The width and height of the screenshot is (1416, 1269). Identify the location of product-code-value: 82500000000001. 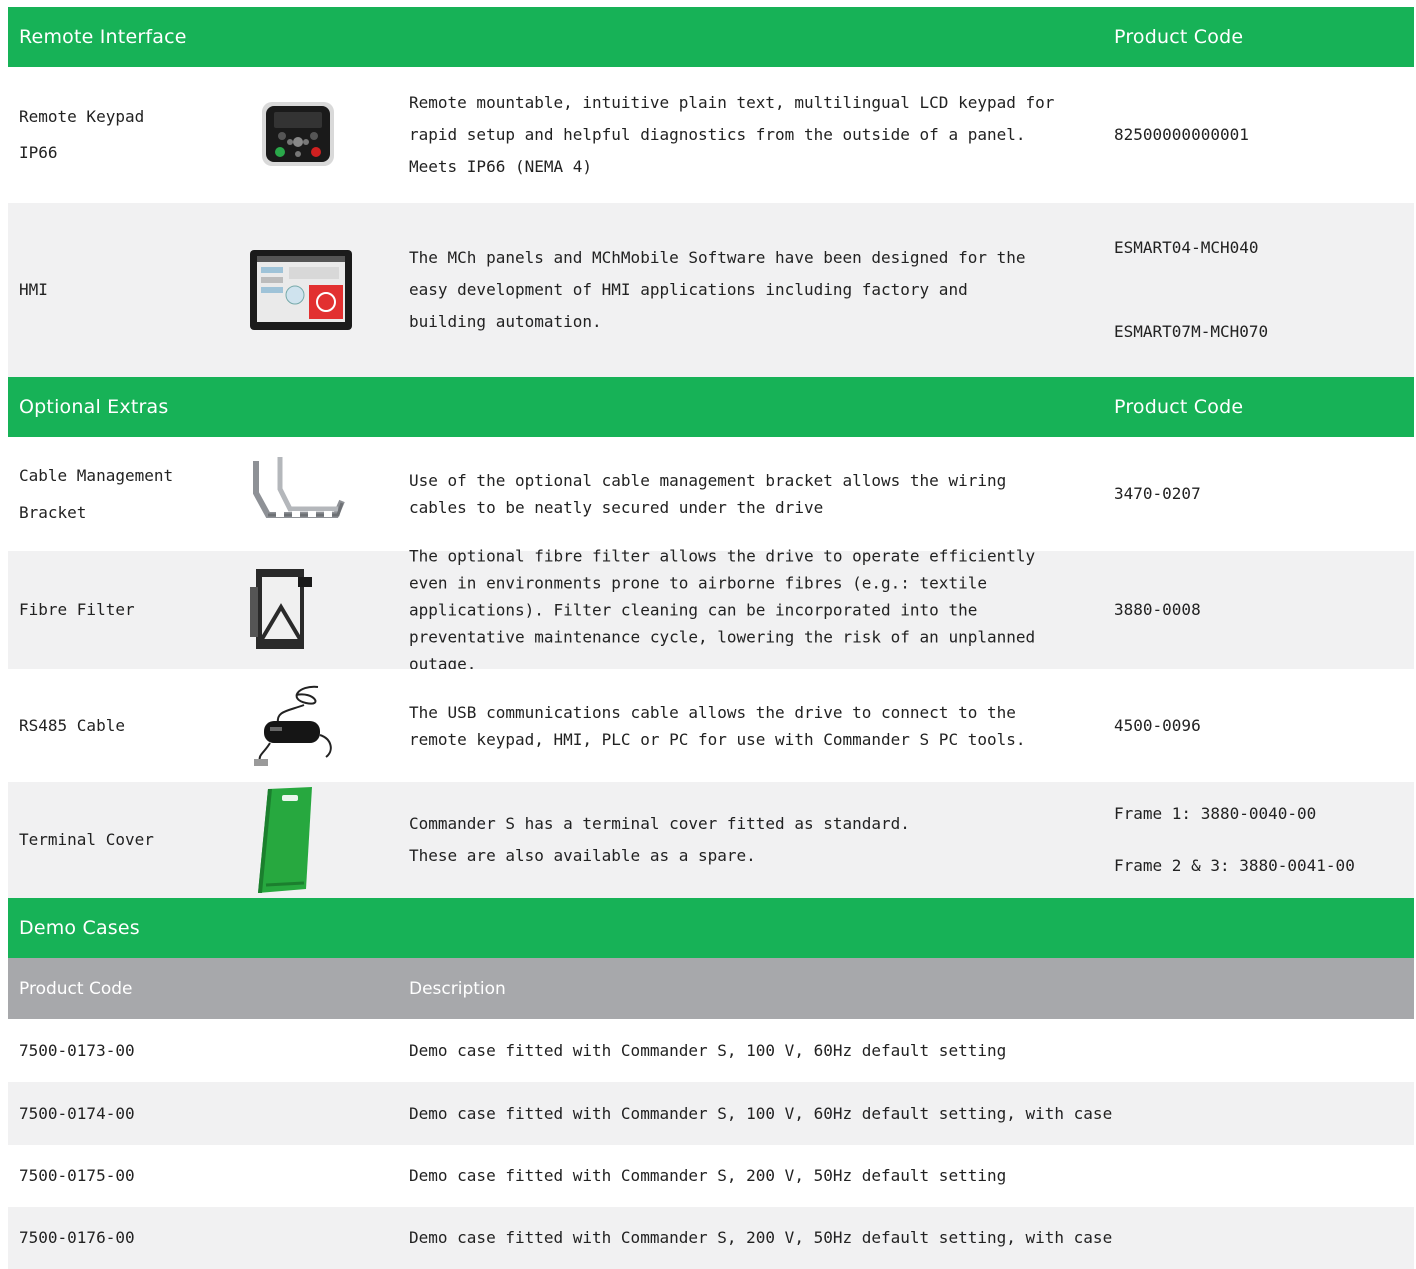
(1181, 134).